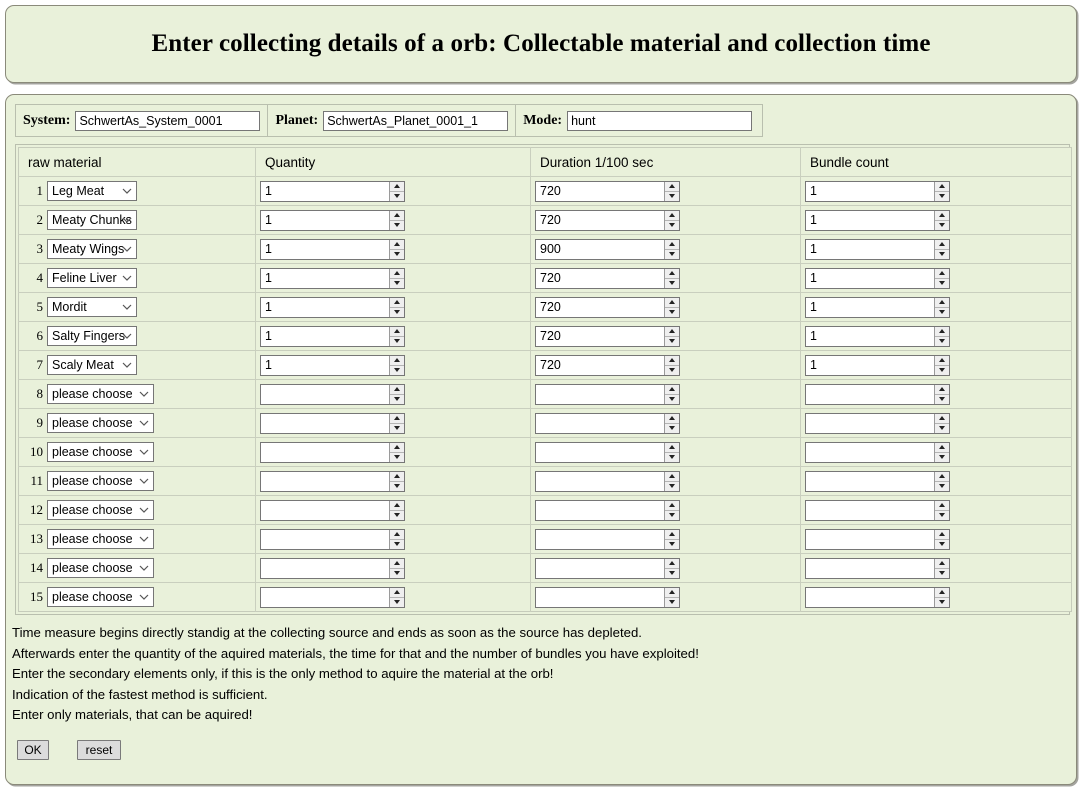 The width and height of the screenshot is (1082, 790). I want to click on mode-input, so click(660, 120).